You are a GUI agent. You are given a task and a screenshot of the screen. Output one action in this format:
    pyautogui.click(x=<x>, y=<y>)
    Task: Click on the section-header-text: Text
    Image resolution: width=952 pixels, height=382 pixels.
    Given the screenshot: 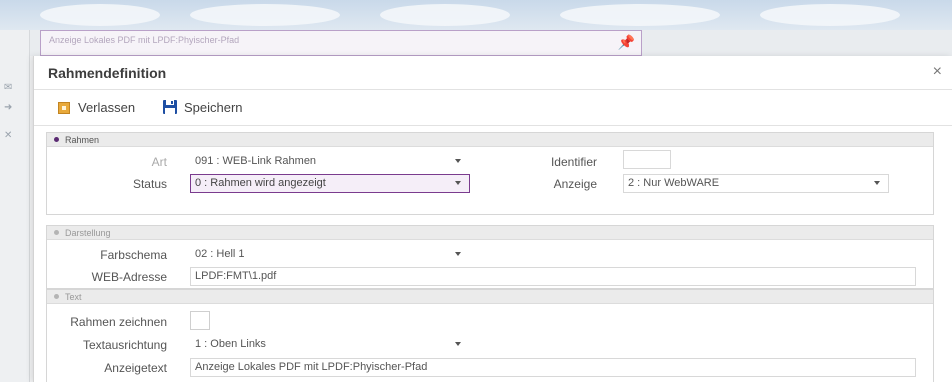 What is the action you would take?
    pyautogui.click(x=490, y=297)
    